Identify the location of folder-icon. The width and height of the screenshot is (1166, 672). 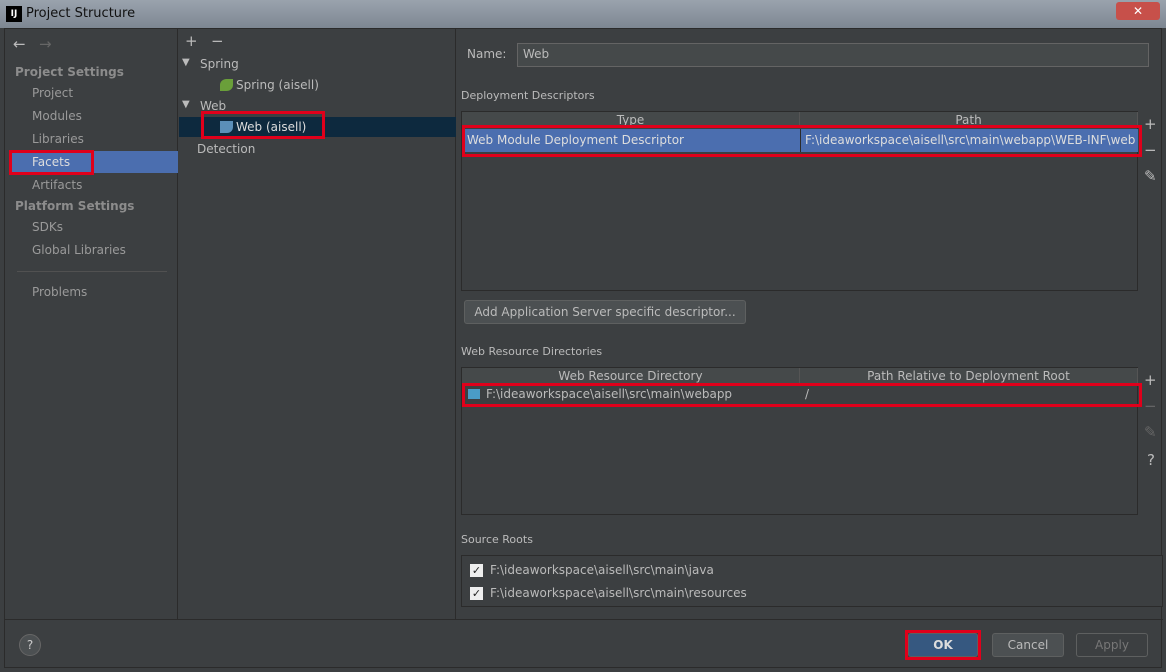
(474, 394).